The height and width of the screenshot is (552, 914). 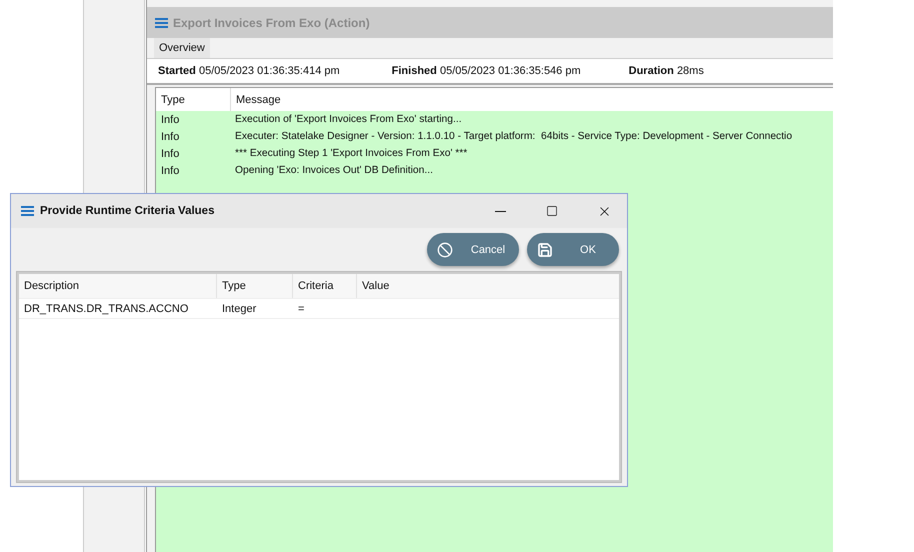 What do you see at coordinates (106, 309) in the screenshot?
I see `table-cell-text: DR_TRANS.DR_TRANS.ACCNO` at bounding box center [106, 309].